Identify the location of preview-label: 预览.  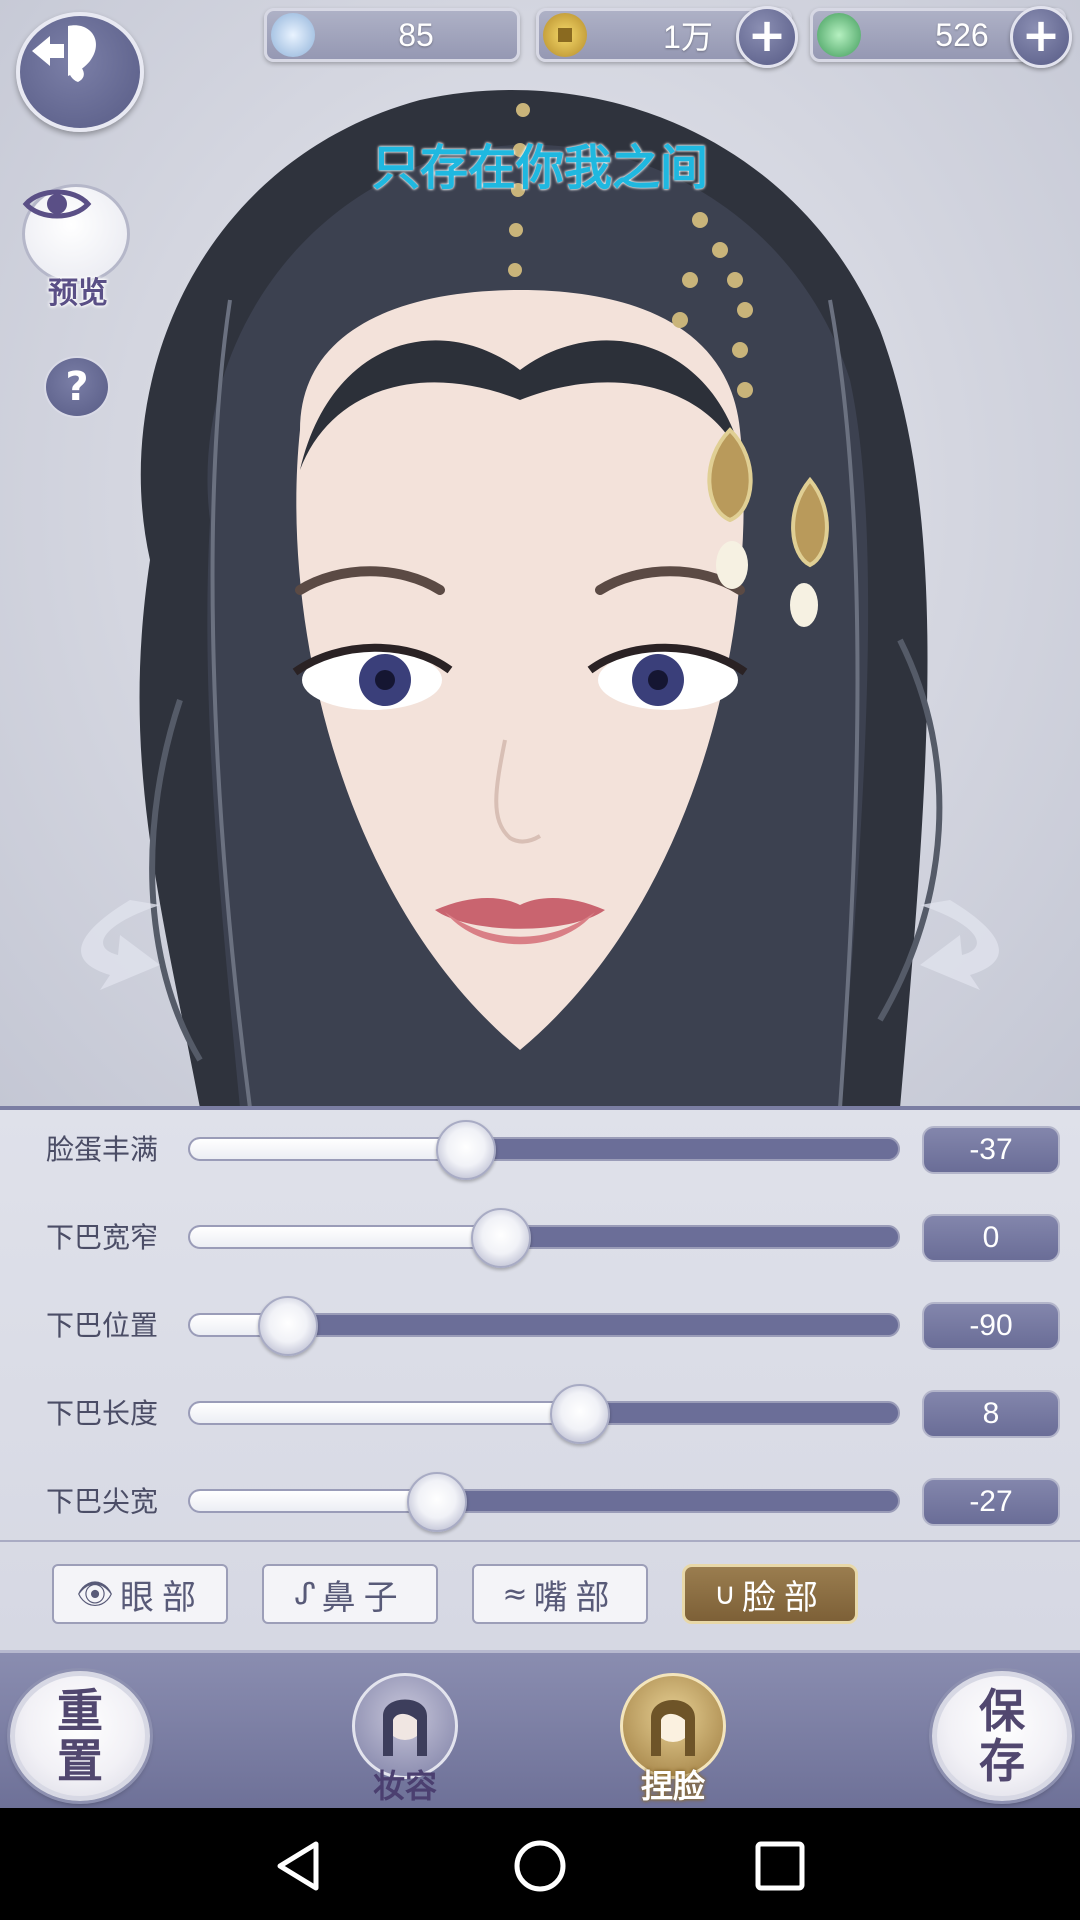
(78, 293).